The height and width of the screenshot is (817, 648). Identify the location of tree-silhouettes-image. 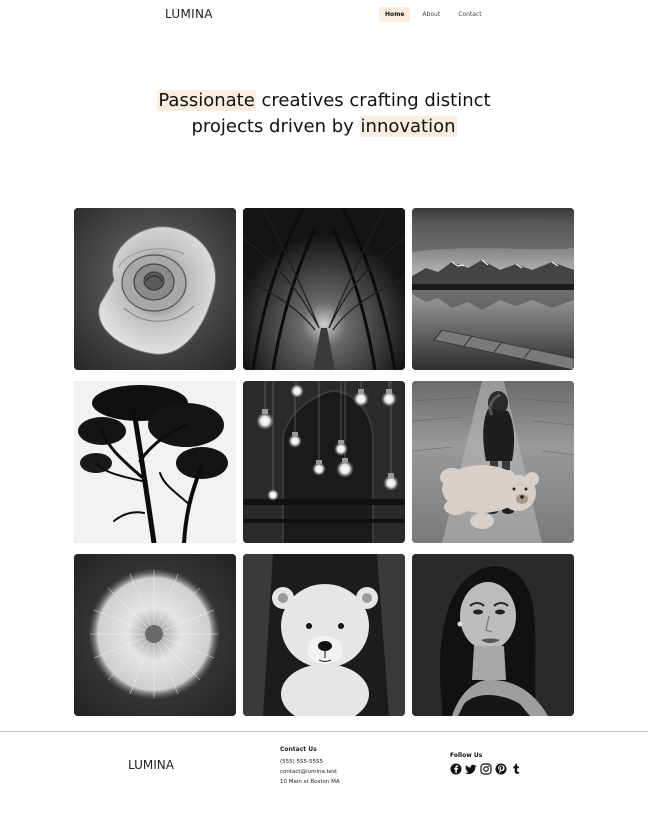
(155, 462).